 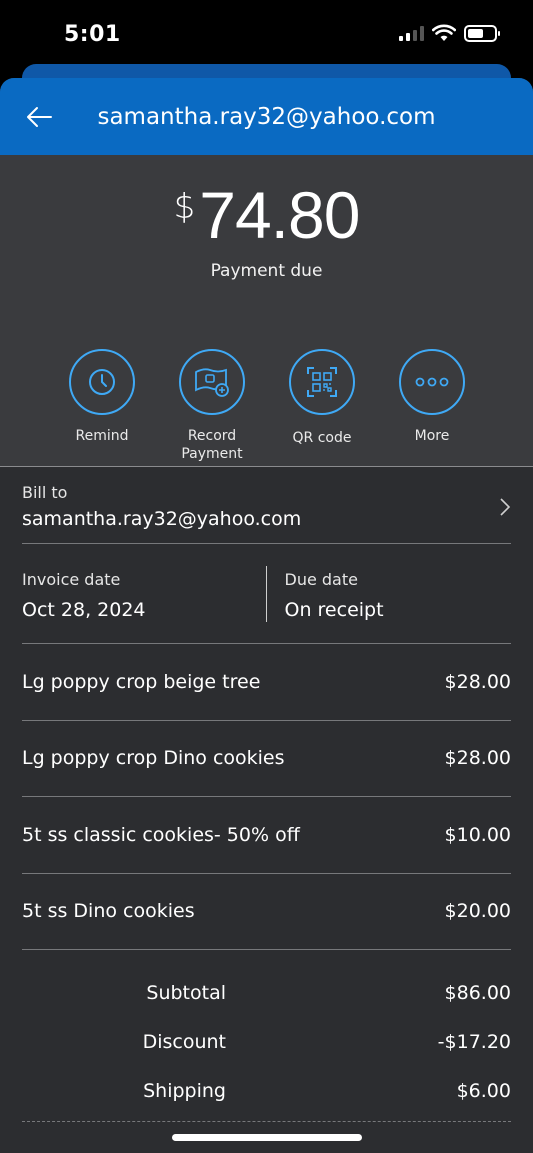 What do you see at coordinates (184, 1041) in the screenshot?
I see `discount-label: Discount` at bounding box center [184, 1041].